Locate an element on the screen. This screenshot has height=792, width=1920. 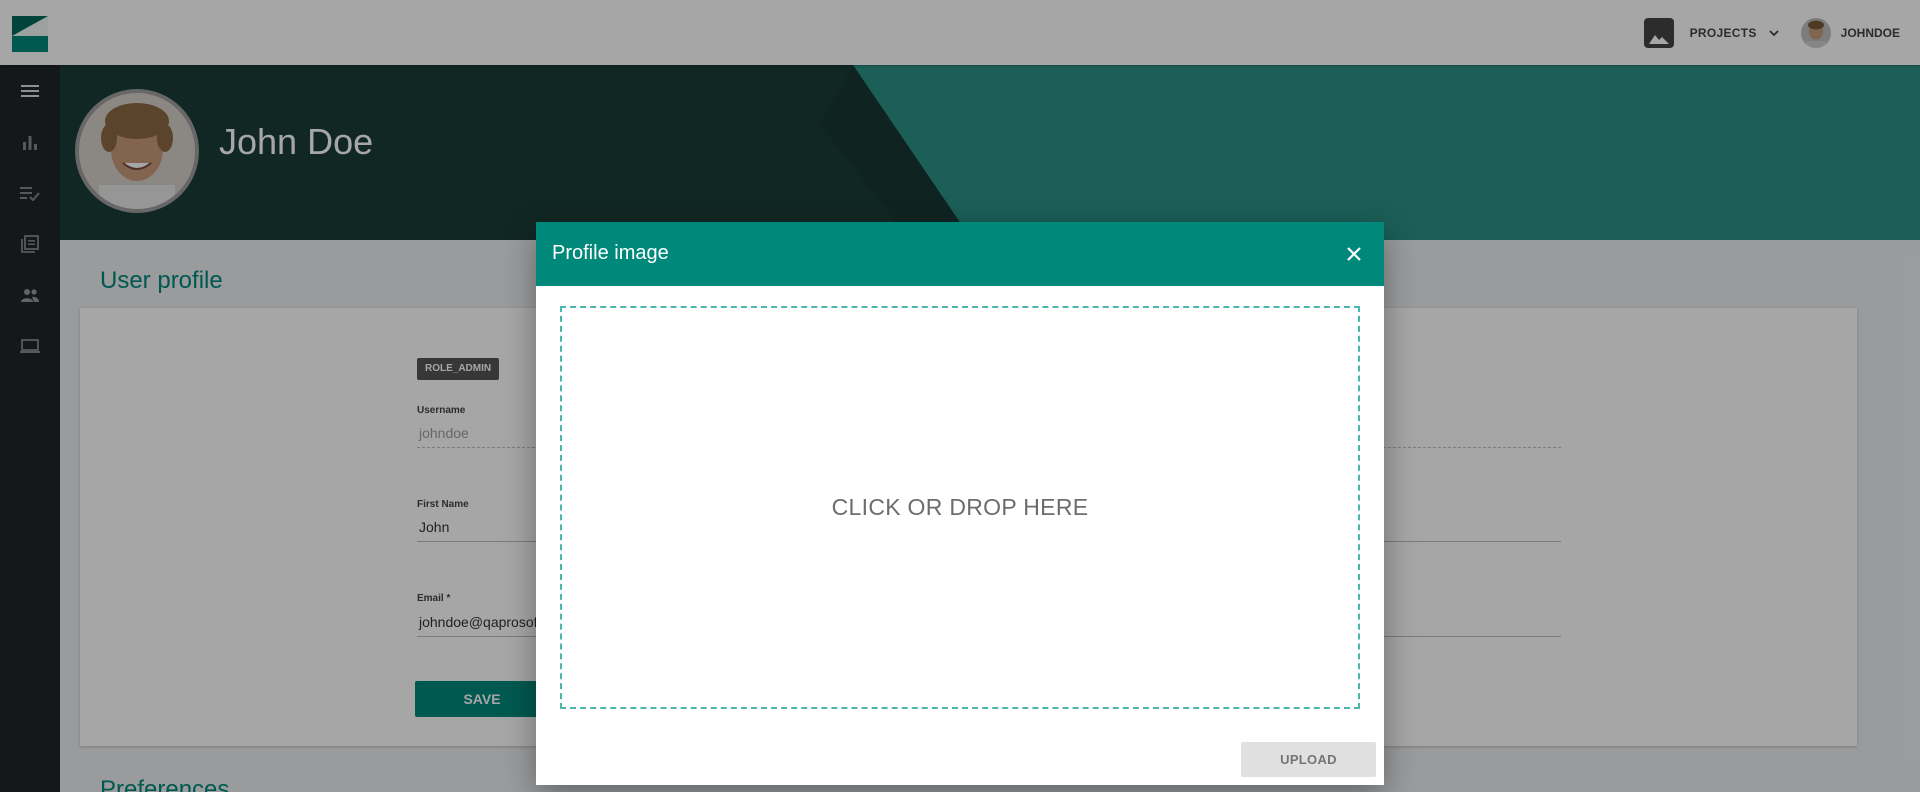
dialog-header: Profile image is located at coordinates (960, 254).